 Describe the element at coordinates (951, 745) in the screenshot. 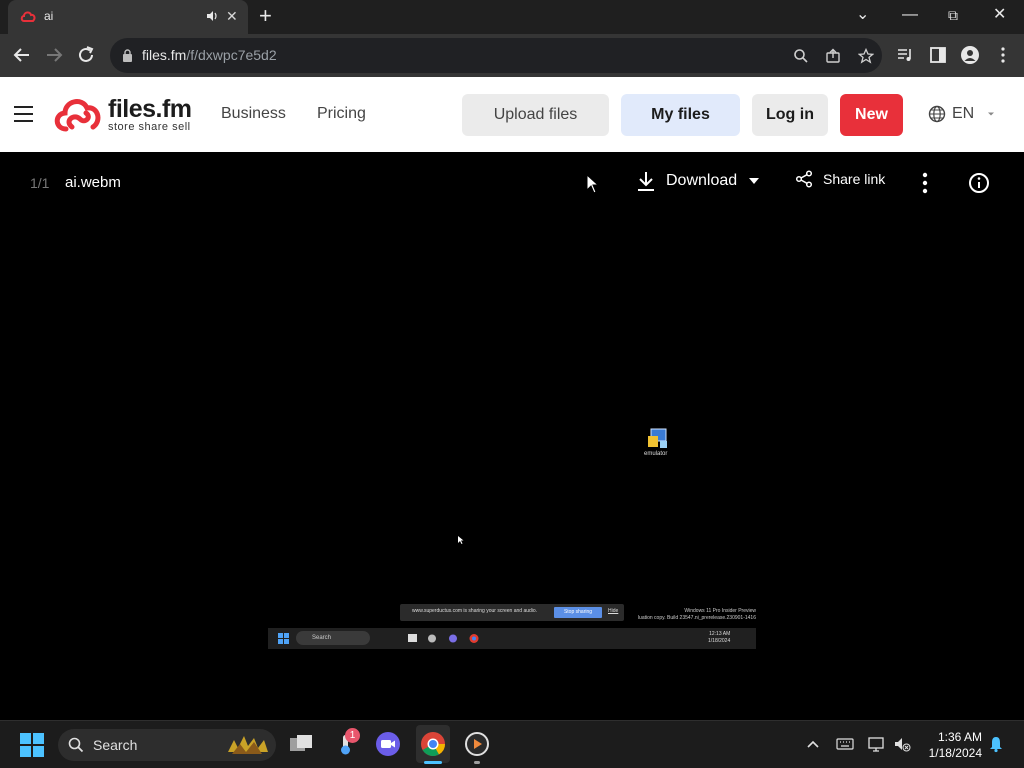

I see `system-clock: 1:36 AM 1/18/2024` at that location.